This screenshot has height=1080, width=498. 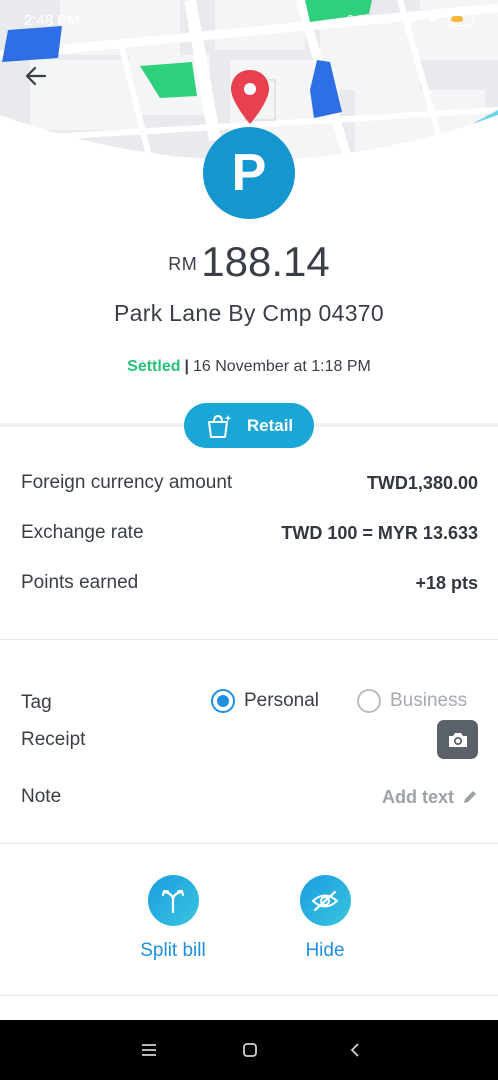 I want to click on add-receipt-button, so click(x=457, y=739).